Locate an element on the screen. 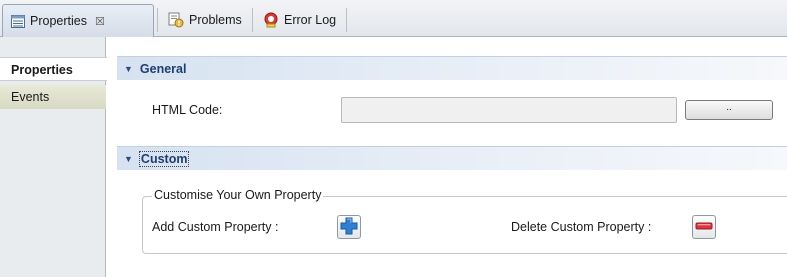 The height and width of the screenshot is (277, 787). property-category-tabs: Properties Events is located at coordinates (53, 157).